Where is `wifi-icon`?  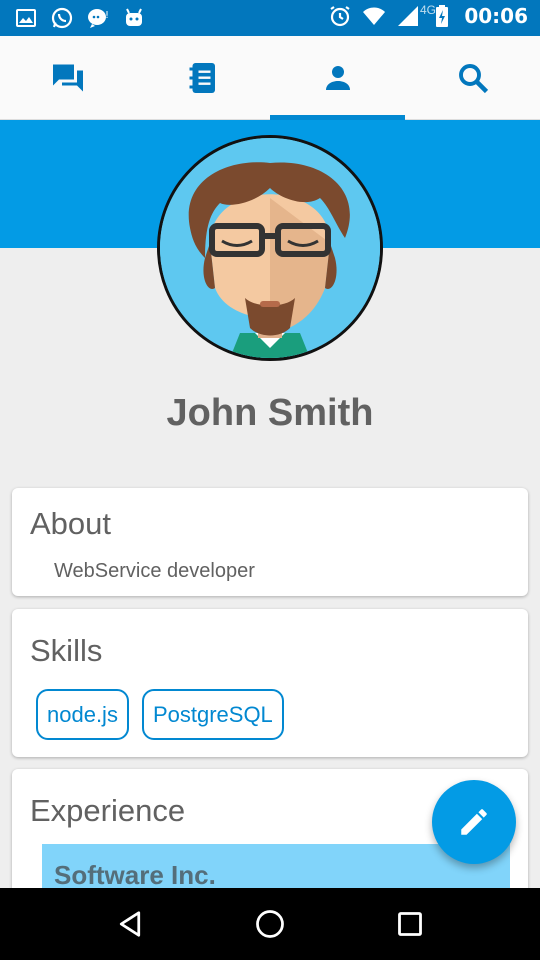
wifi-icon is located at coordinates (374, 16).